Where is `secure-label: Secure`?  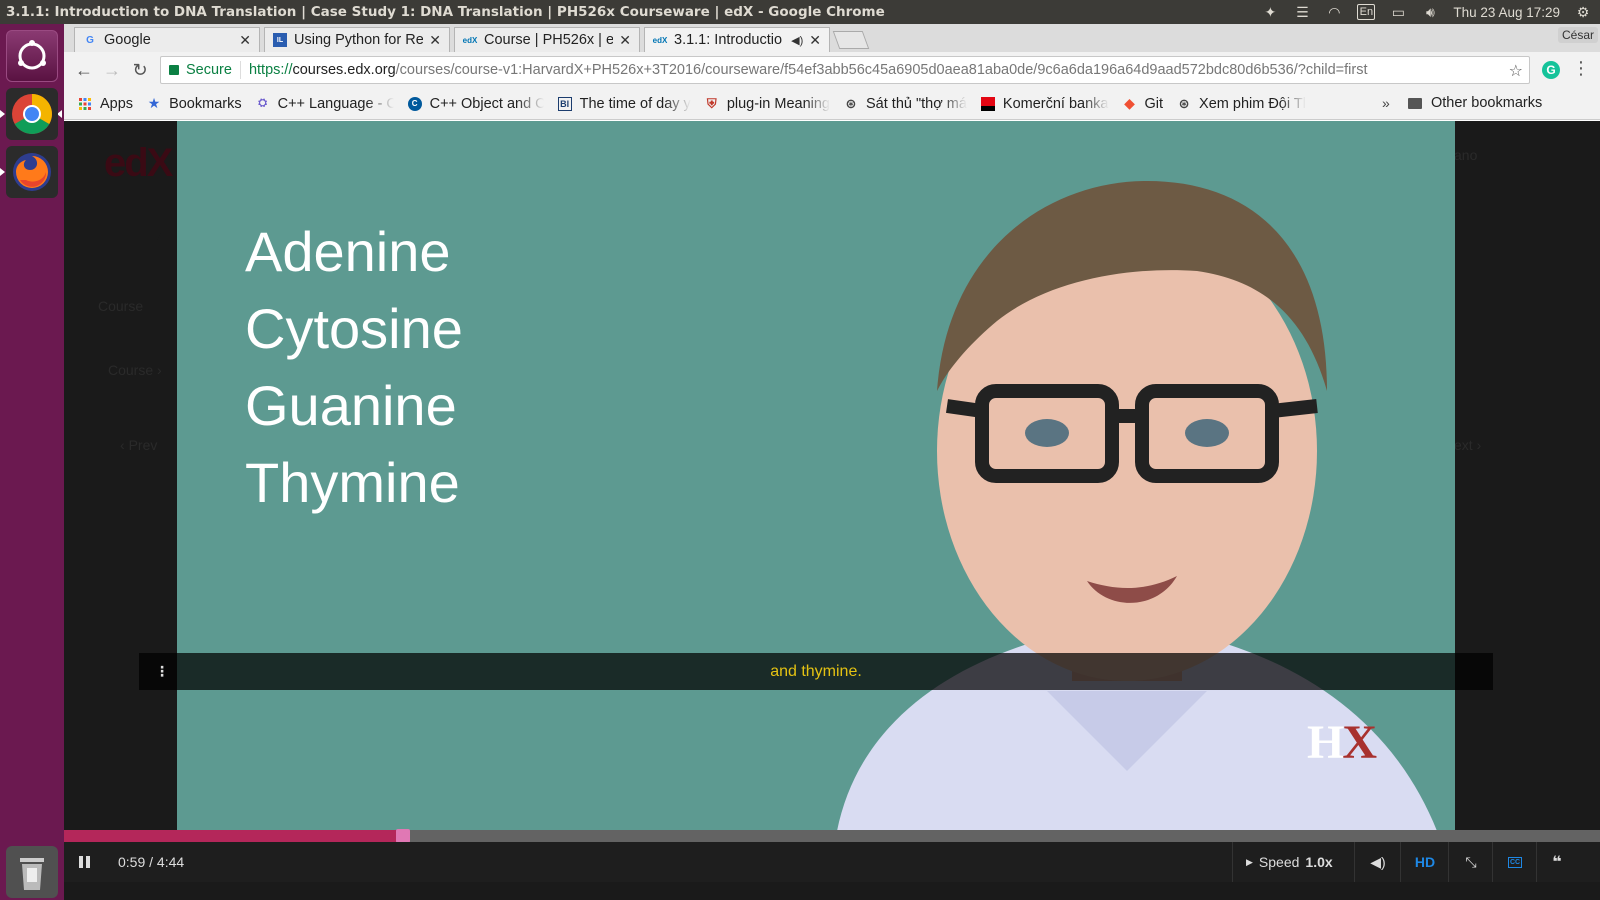 secure-label: Secure is located at coordinates (209, 70).